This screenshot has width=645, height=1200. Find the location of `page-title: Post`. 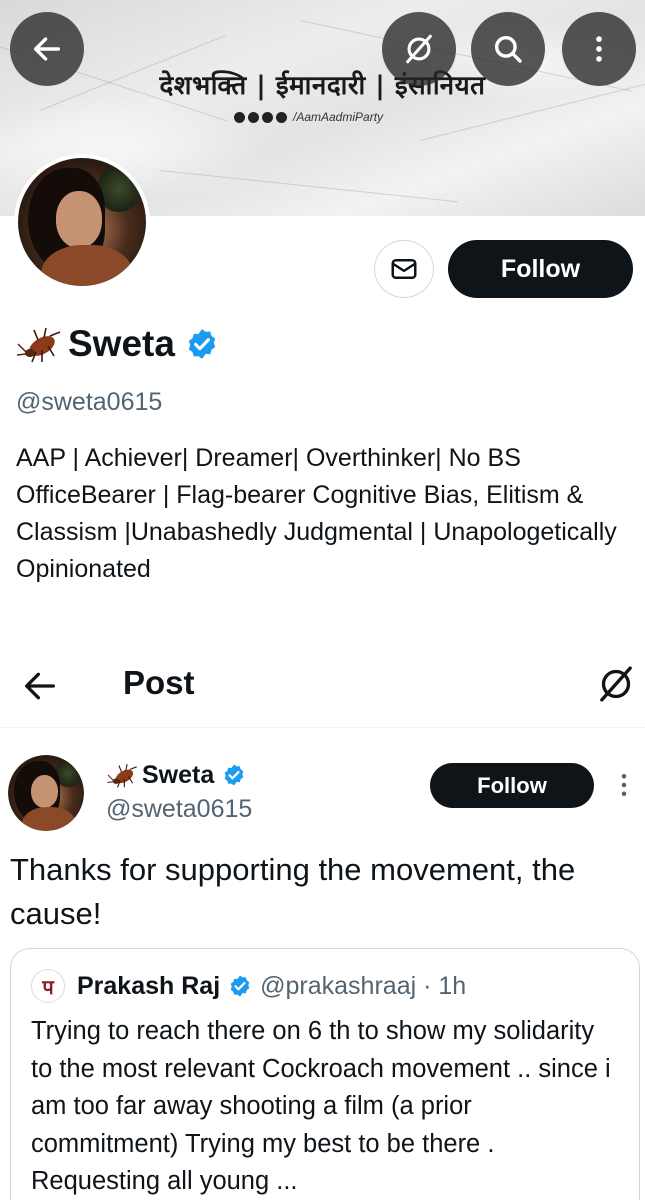

page-title: Post is located at coordinates (159, 682).